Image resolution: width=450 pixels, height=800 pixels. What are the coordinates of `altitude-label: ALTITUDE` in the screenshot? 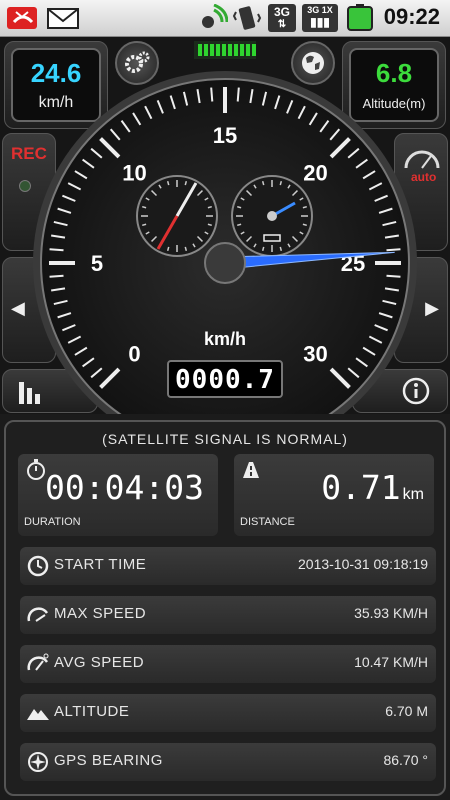 It's located at (92, 711).